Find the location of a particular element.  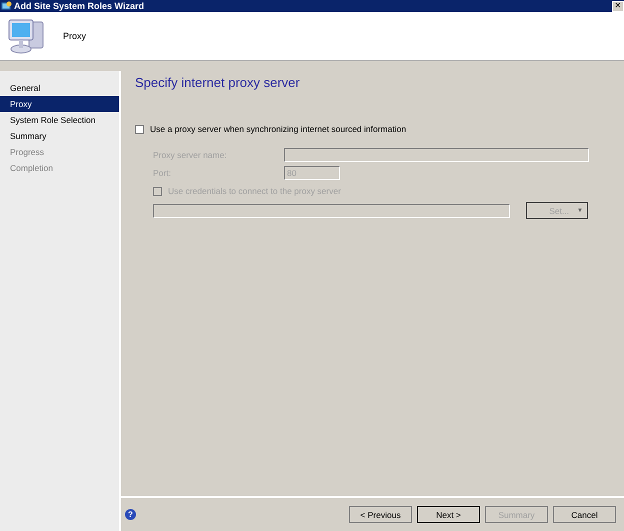

sidebar-item: General is located at coordinates (59, 88).